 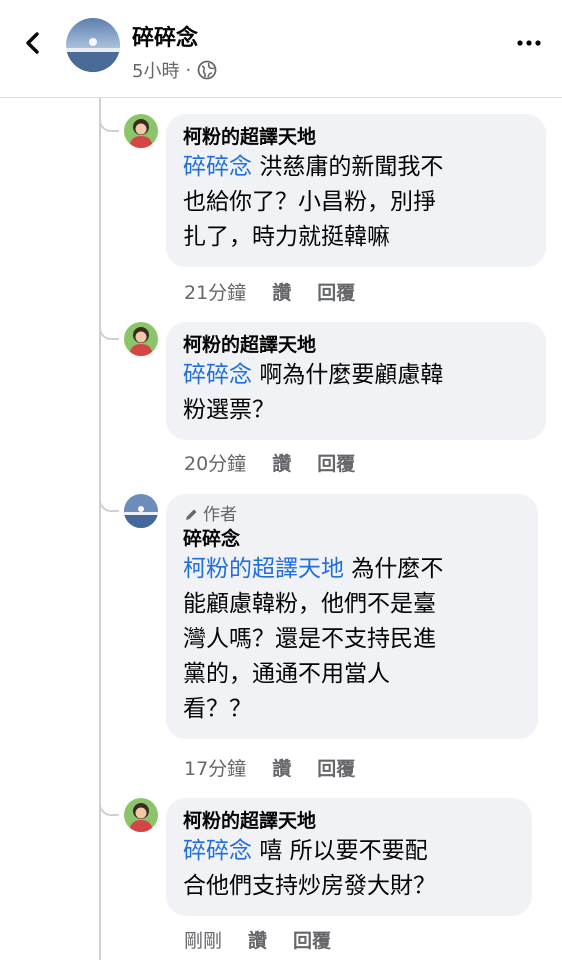 I want to click on comment-text: 碎碎念 嘻 所以要不要配 合他們支持炒房發大財？, so click(x=349, y=869).